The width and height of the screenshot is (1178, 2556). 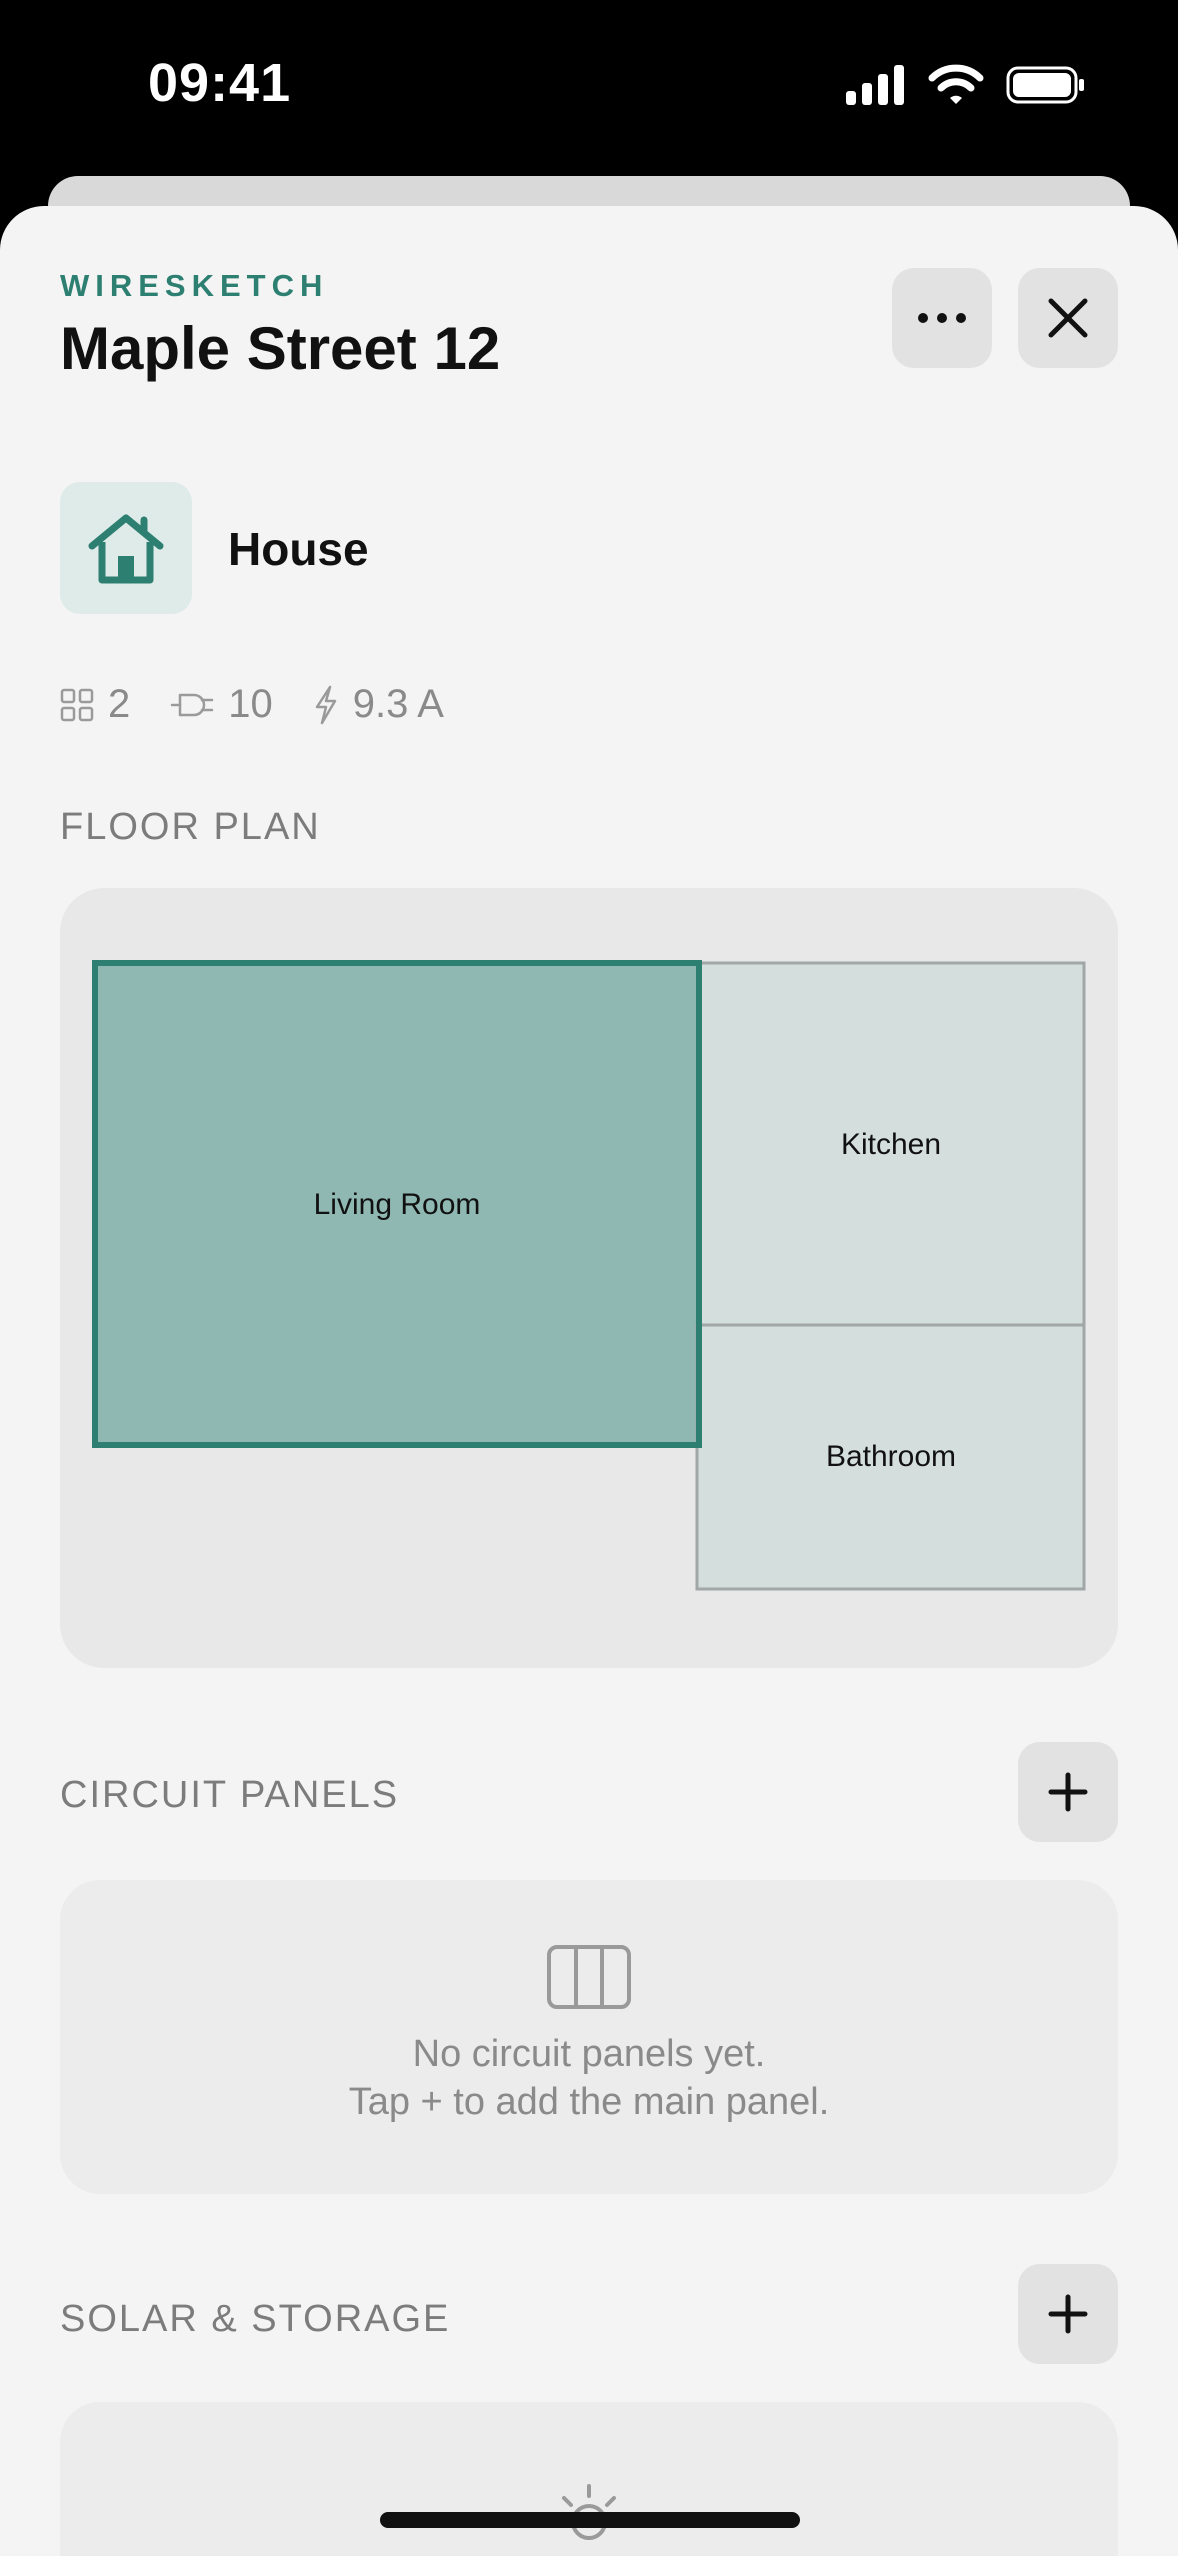 I want to click on more-options-button, so click(x=942, y=318).